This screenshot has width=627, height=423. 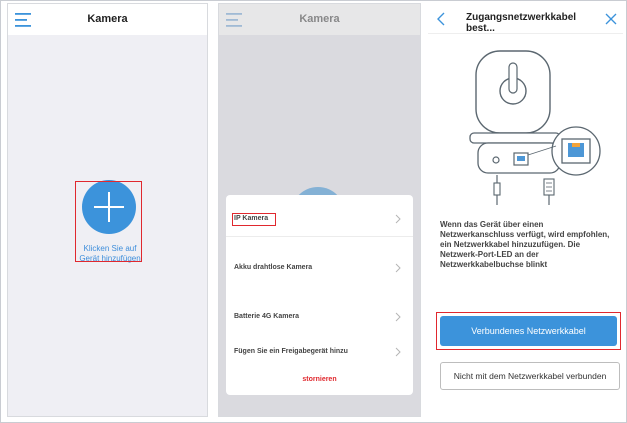 What do you see at coordinates (273, 267) in the screenshot?
I see `option-label: Akku drahtlose Kamera` at bounding box center [273, 267].